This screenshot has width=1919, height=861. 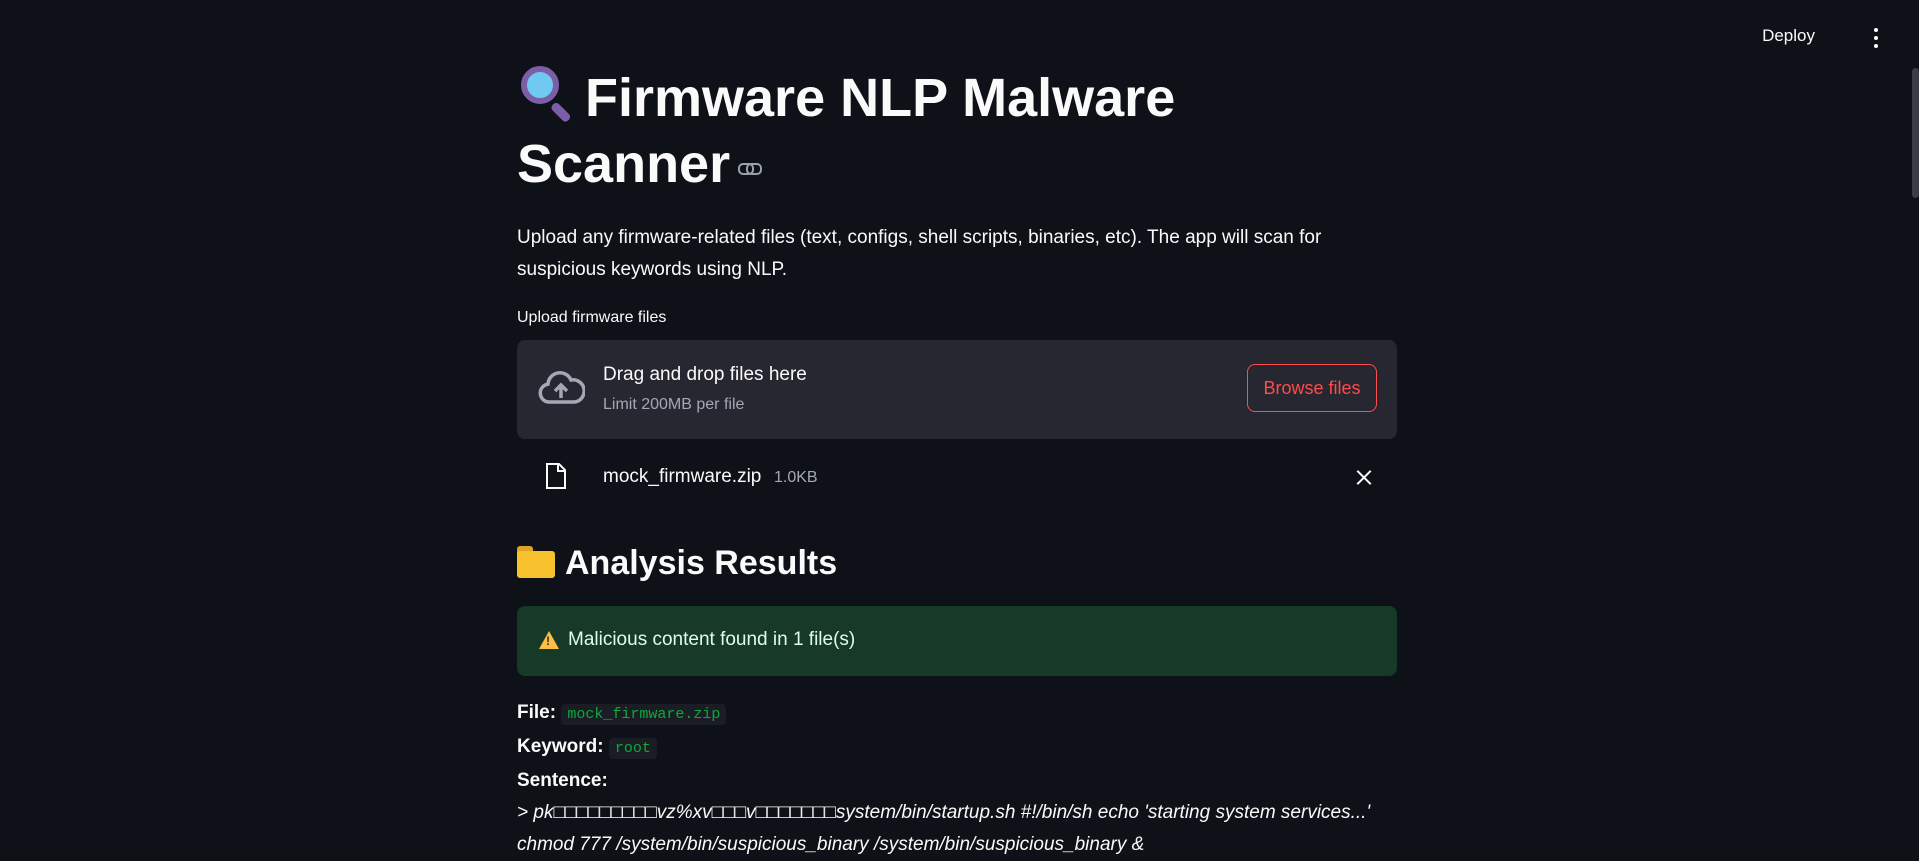 I want to click on alert-text: Malicious content found in 1 file(s), so click(x=712, y=639).